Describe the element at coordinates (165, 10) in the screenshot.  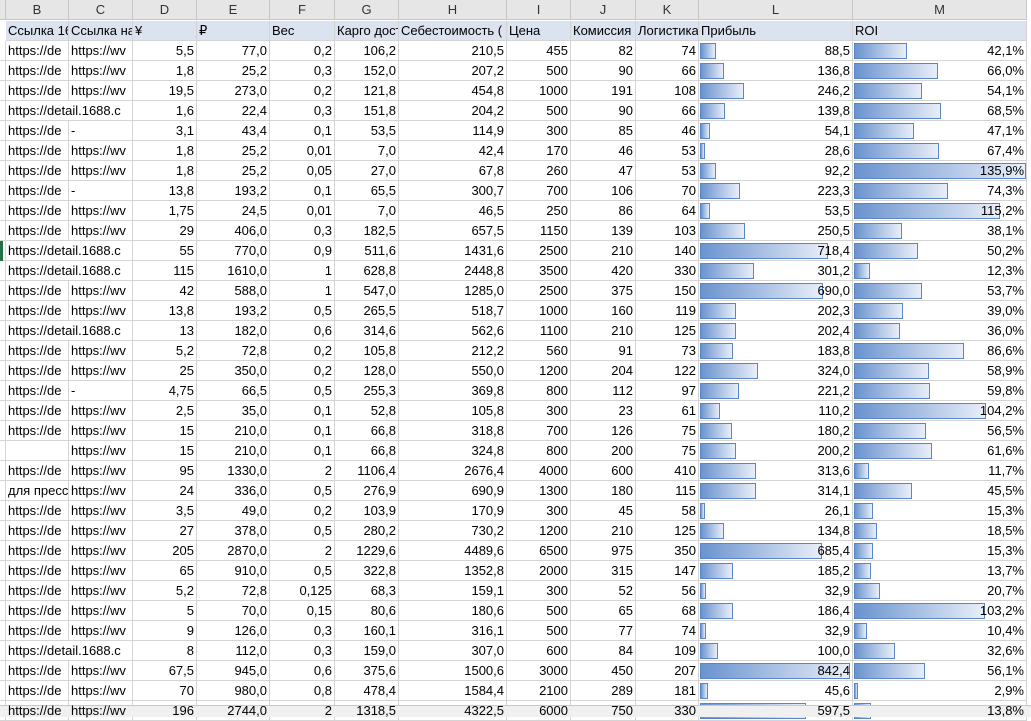
I see `column-header-d: D` at that location.